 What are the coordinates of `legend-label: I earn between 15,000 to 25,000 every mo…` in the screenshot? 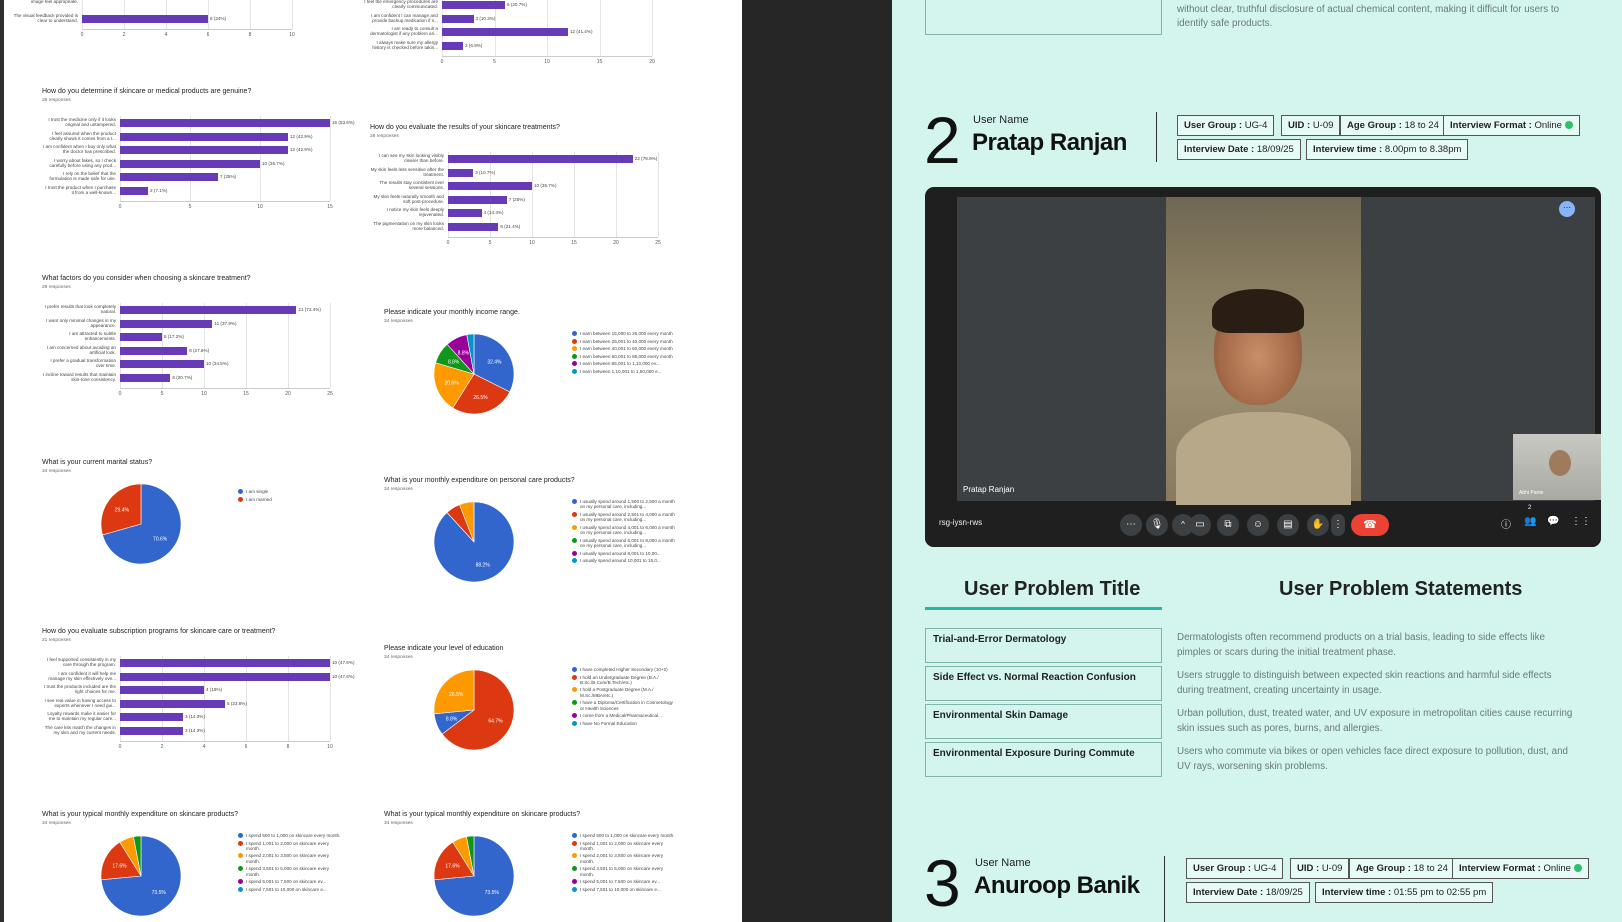 It's located at (626, 333).